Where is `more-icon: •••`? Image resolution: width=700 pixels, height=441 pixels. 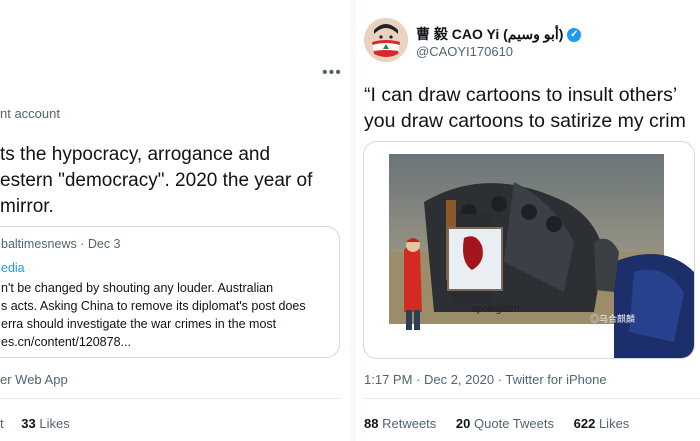 more-icon: ••• is located at coordinates (332, 73).